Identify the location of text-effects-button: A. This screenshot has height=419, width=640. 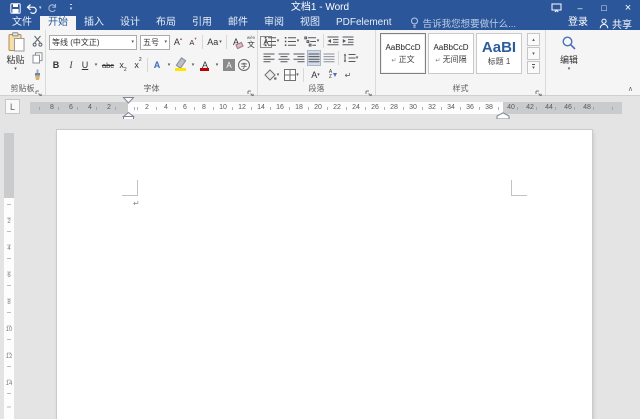
(157, 65).